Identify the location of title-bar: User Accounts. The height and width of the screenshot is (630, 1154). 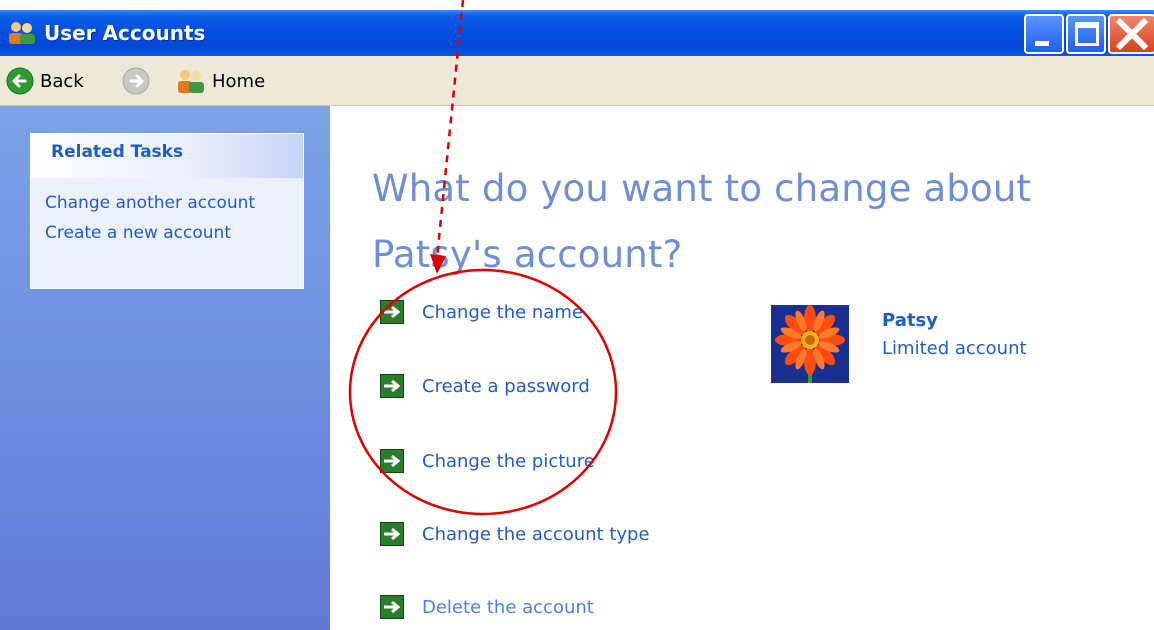
(577, 33).